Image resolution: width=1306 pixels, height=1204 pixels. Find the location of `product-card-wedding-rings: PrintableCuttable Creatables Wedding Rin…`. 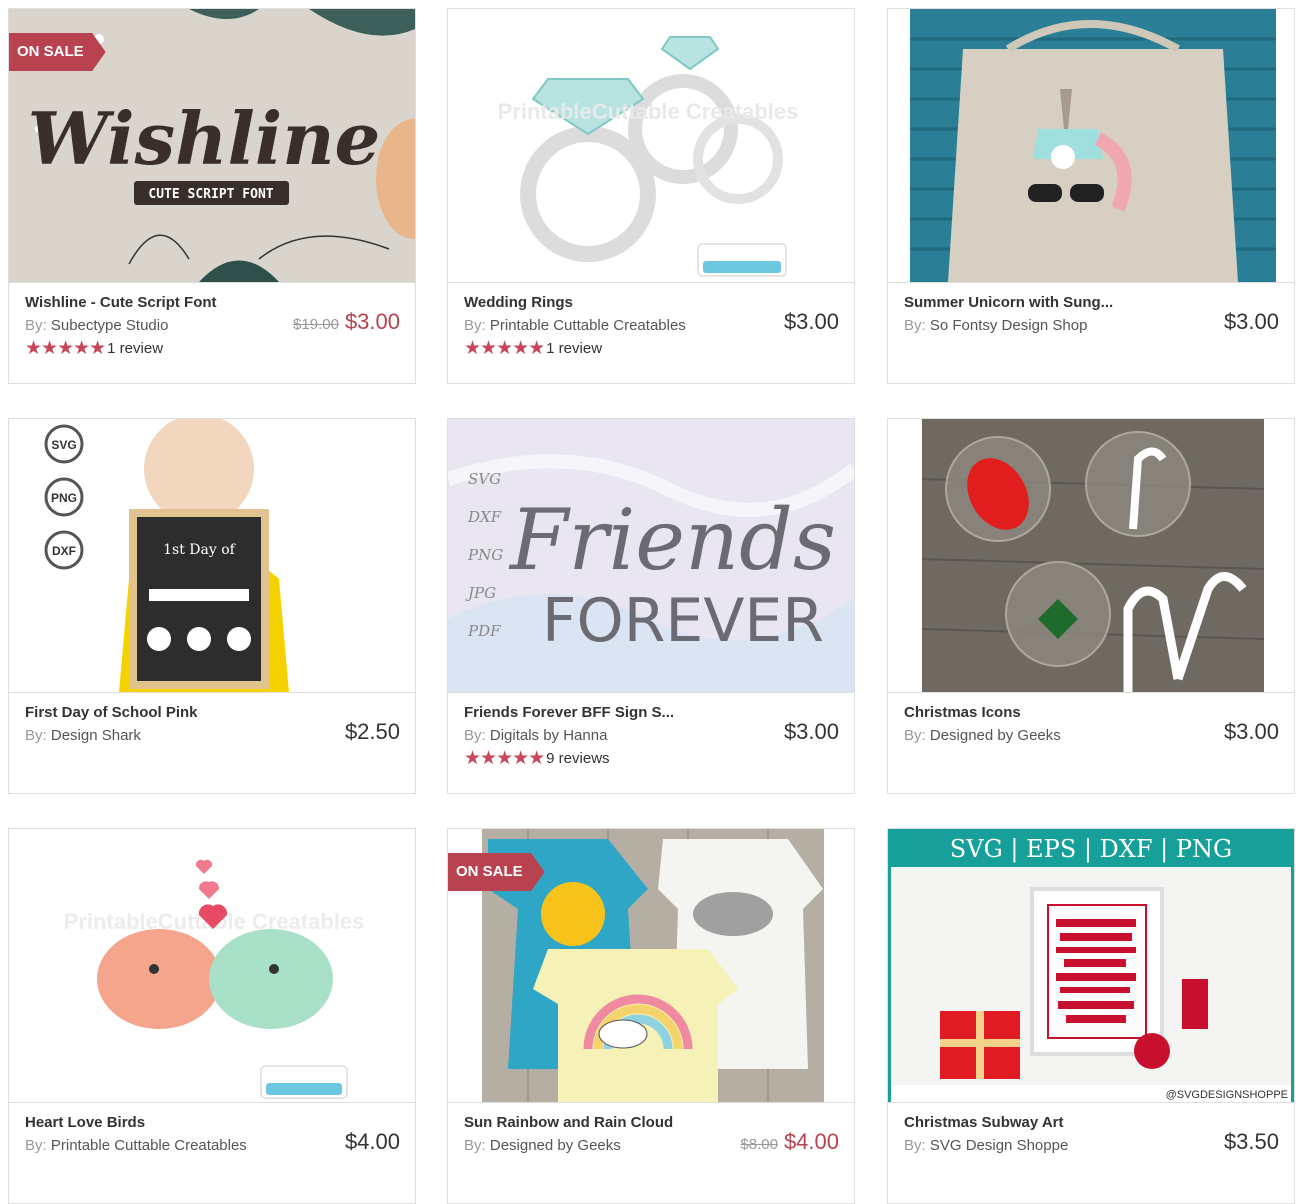

product-card-wedding-rings: PrintableCuttable Creatables Wedding Rin… is located at coordinates (651, 196).